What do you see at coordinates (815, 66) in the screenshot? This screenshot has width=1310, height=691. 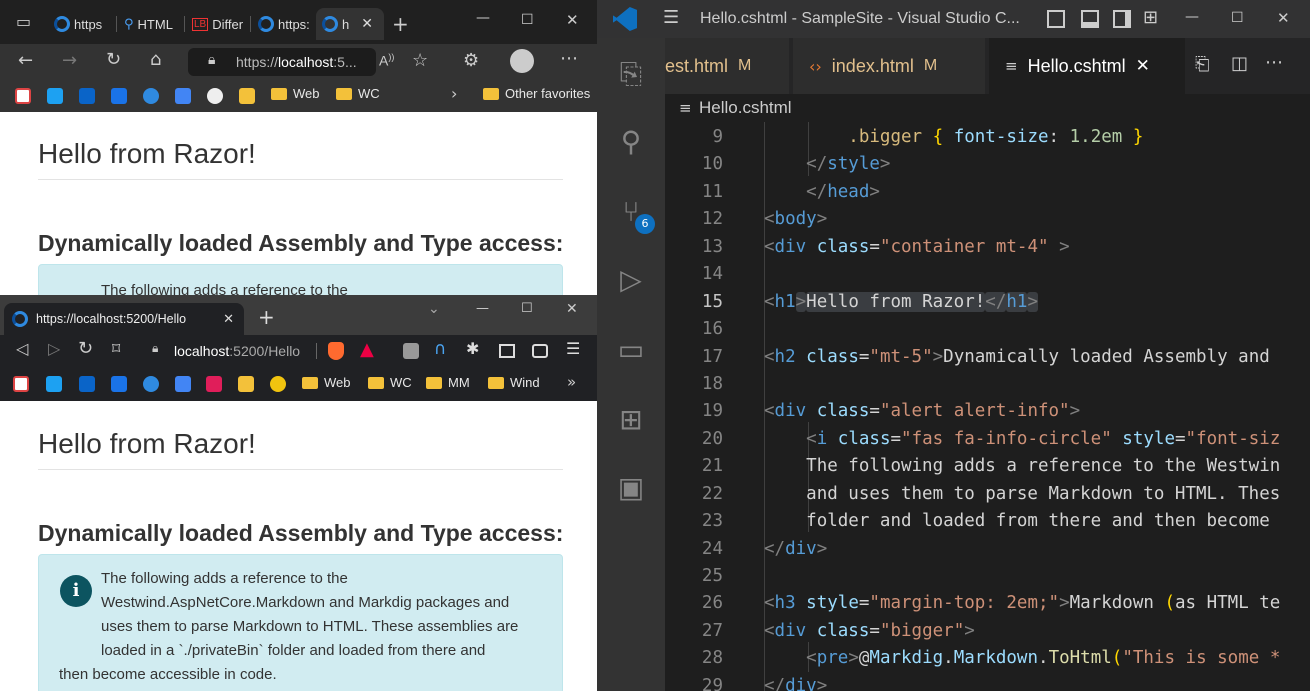 I see `html-file-icon: ‹›` at bounding box center [815, 66].